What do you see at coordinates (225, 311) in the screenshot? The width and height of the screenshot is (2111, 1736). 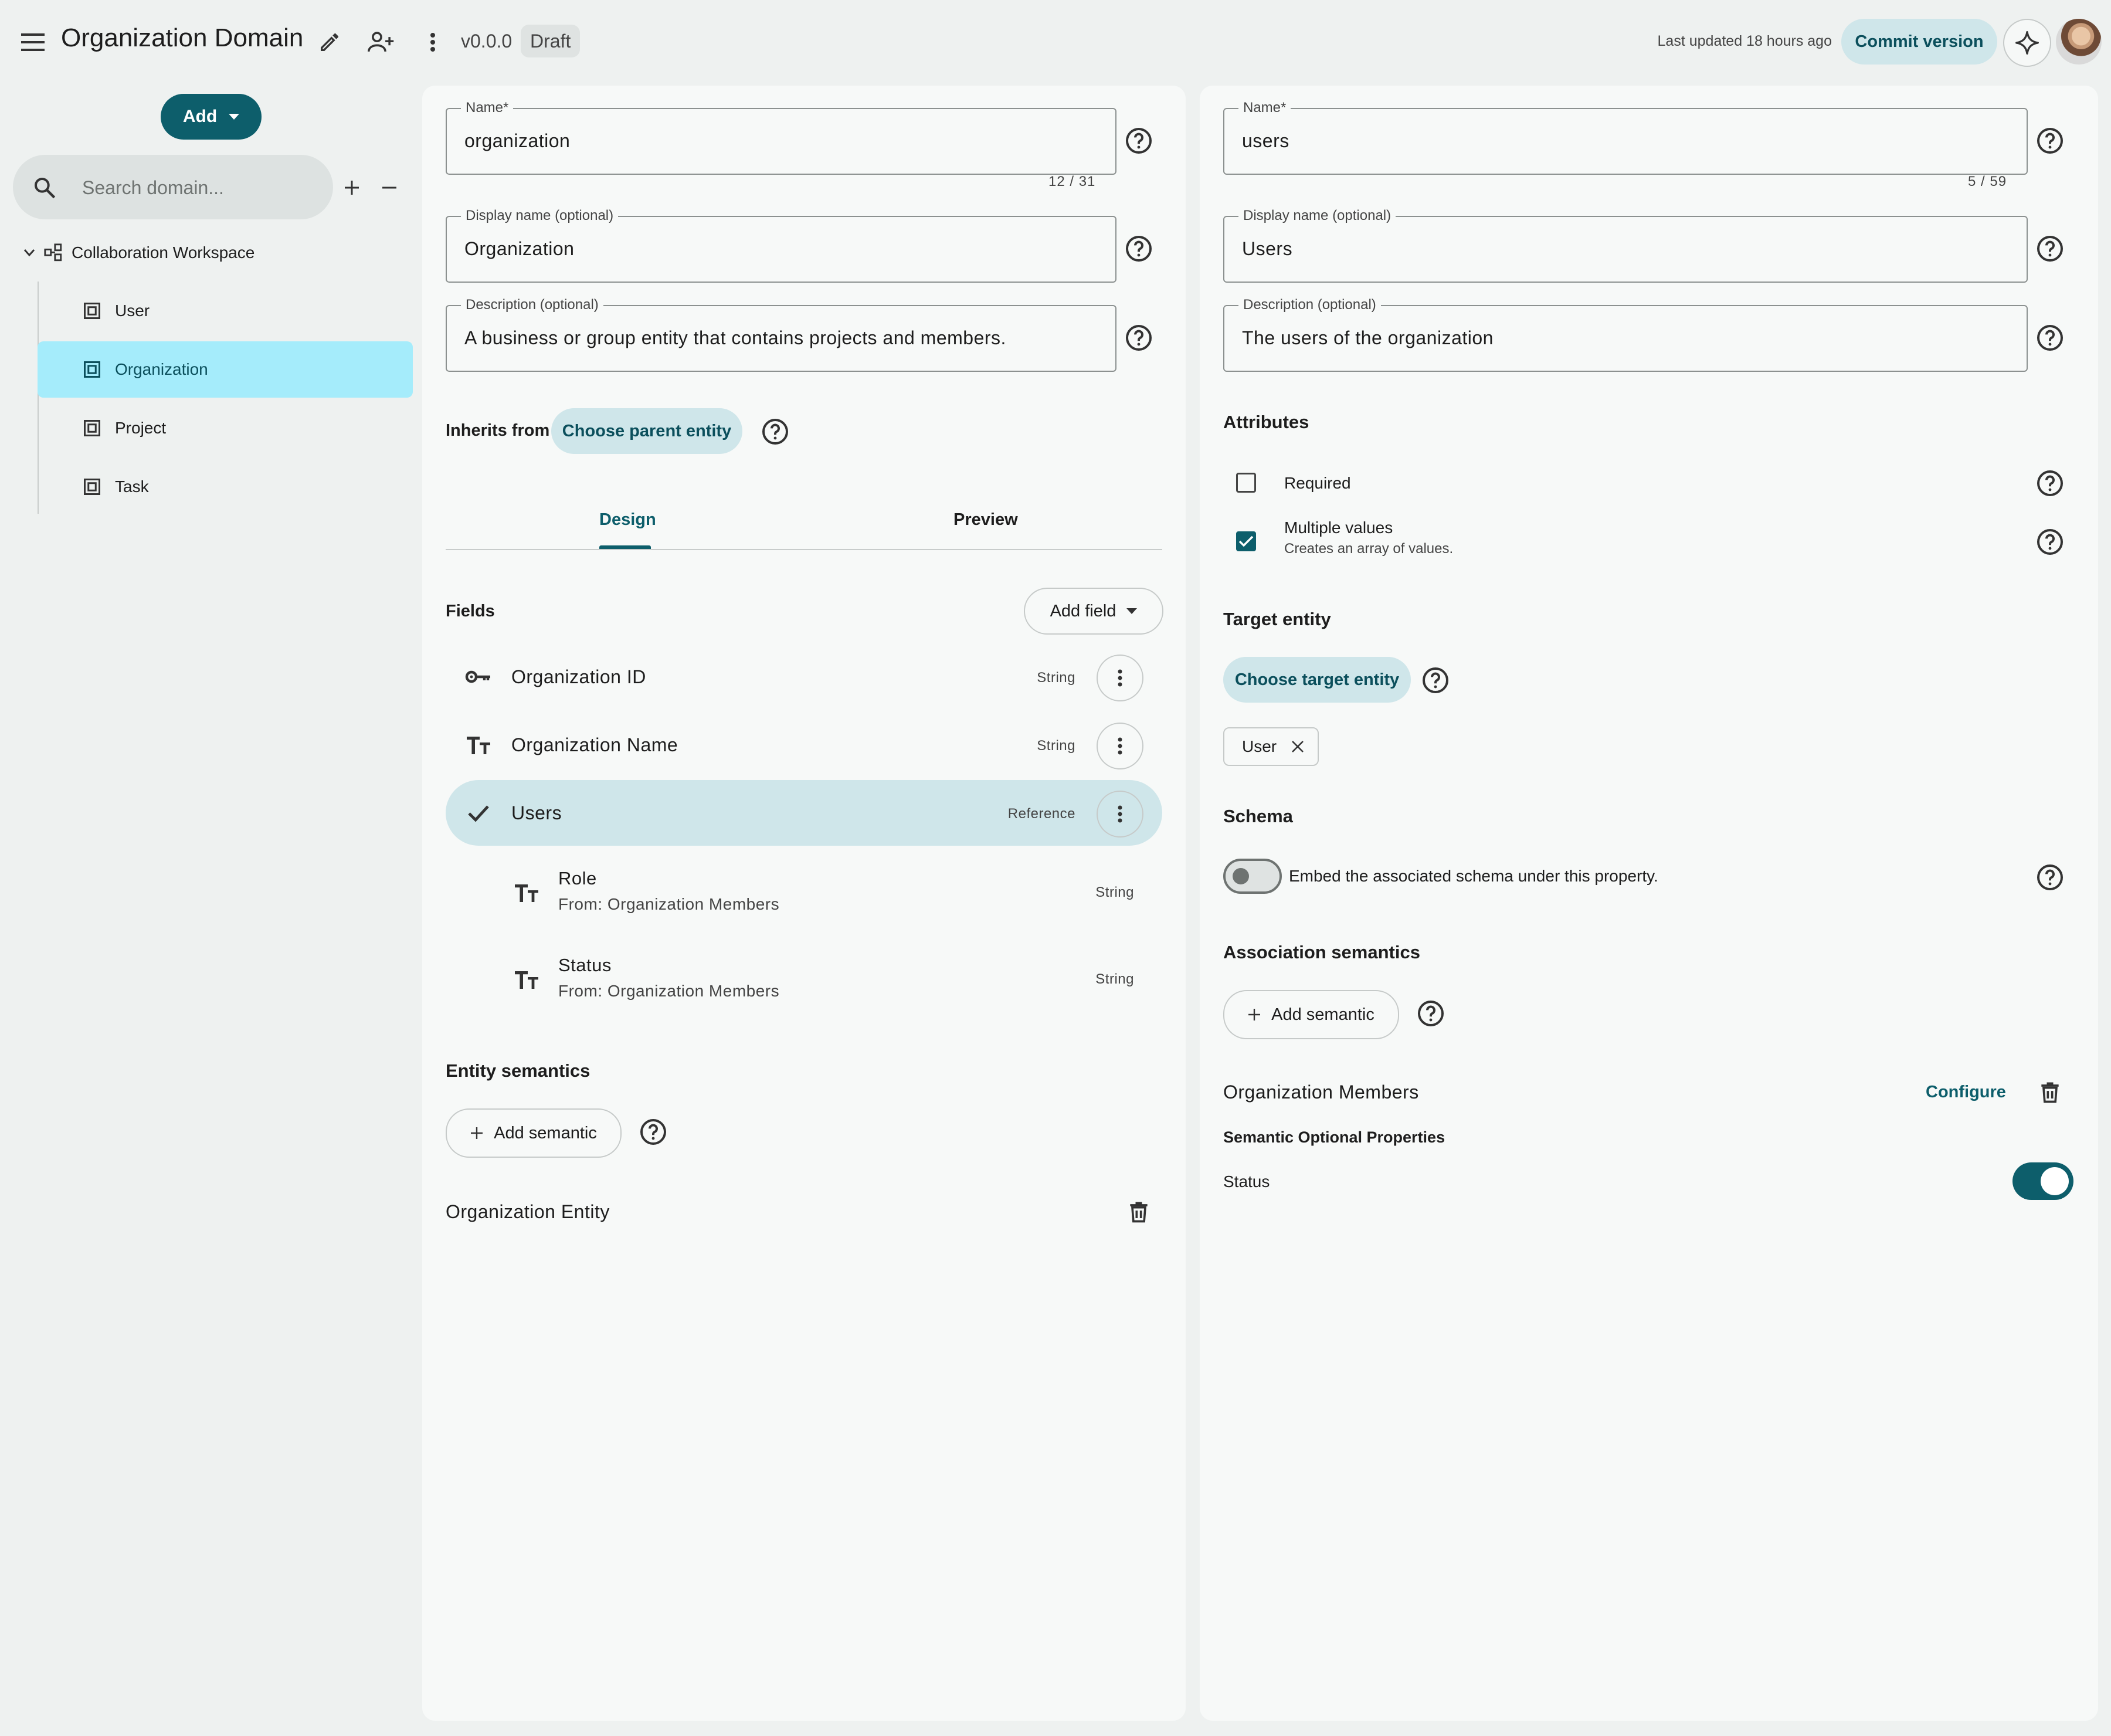 I see `sidebar-item-user: User` at bounding box center [225, 311].